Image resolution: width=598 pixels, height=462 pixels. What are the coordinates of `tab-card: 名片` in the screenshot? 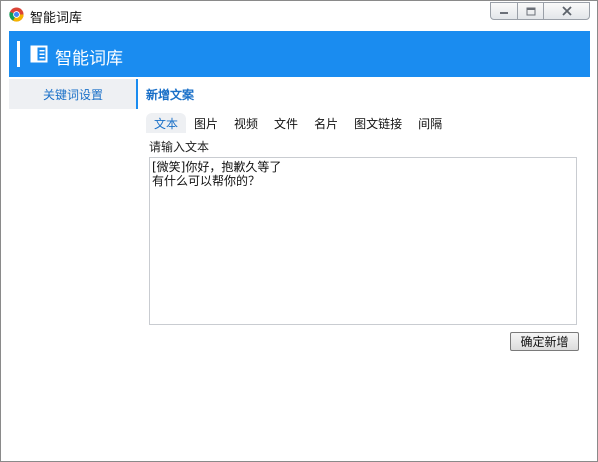 It's located at (326, 123).